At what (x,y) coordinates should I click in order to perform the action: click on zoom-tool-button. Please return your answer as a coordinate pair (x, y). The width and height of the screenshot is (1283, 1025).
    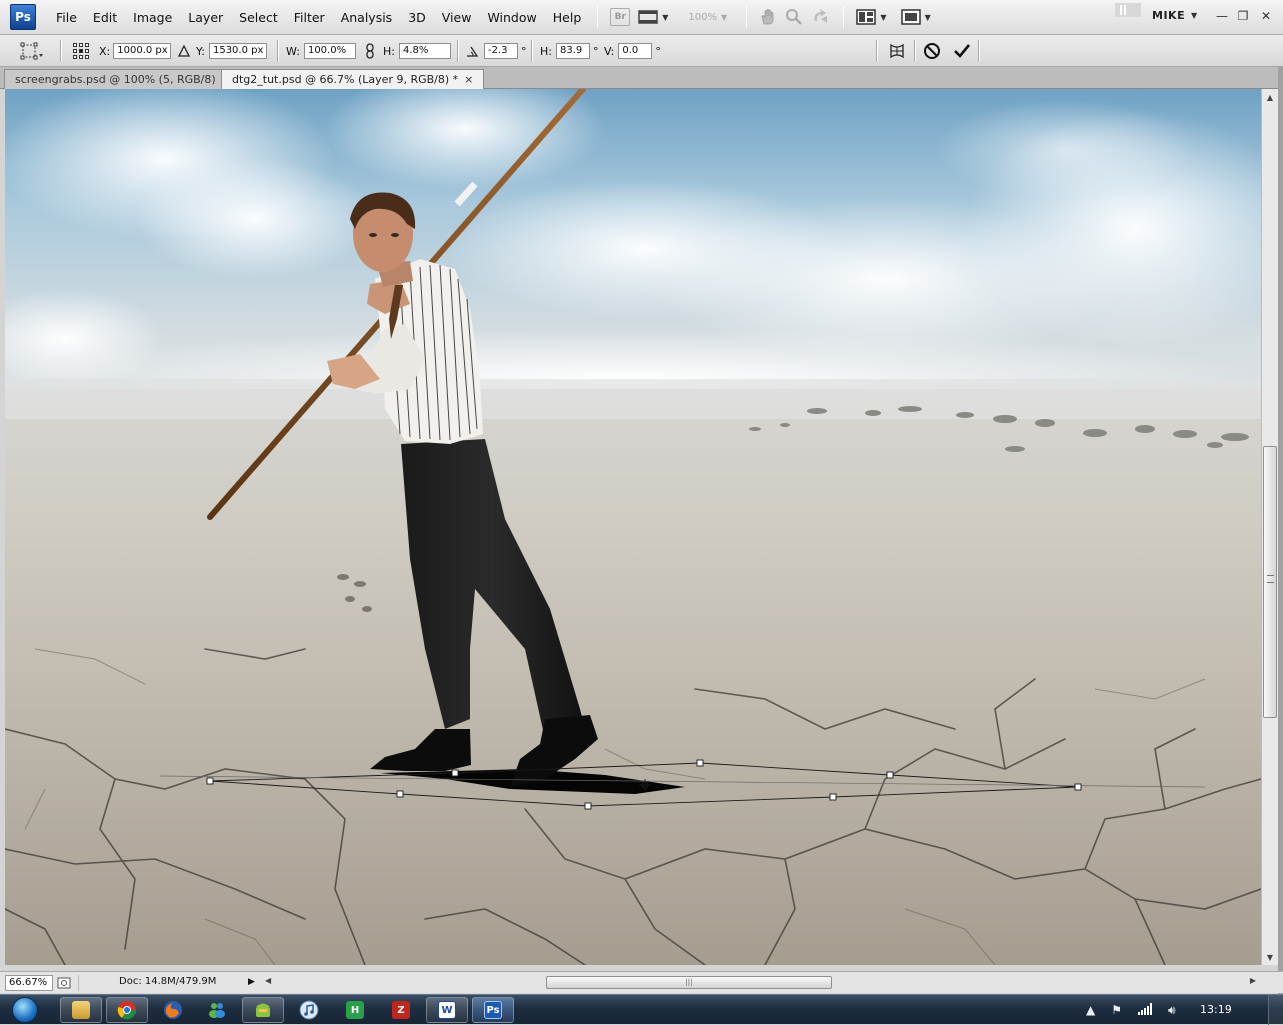
    Looking at the image, I should click on (794, 17).